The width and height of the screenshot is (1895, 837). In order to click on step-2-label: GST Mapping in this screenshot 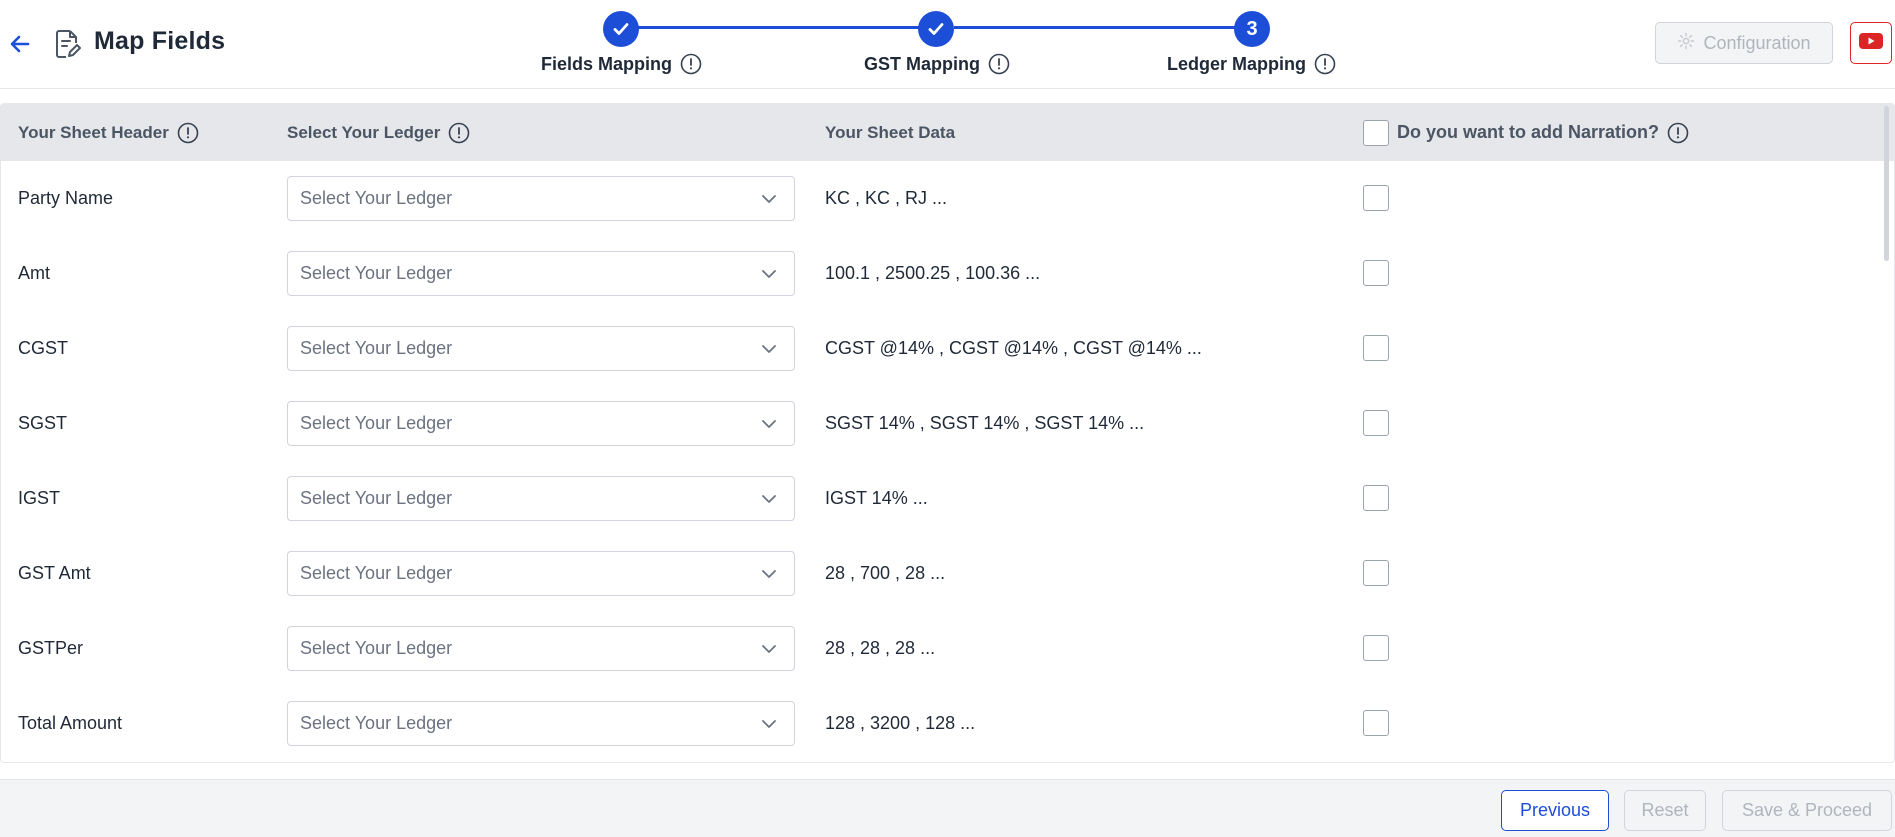, I will do `click(937, 64)`.